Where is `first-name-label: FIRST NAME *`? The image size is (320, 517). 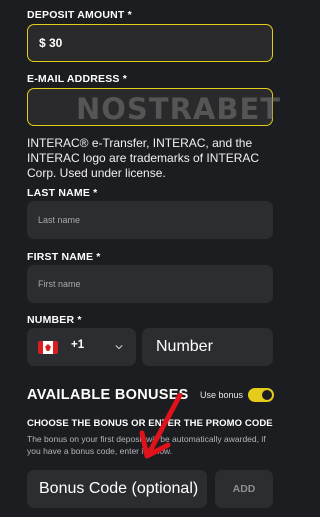
first-name-label: FIRST NAME * is located at coordinates (64, 257).